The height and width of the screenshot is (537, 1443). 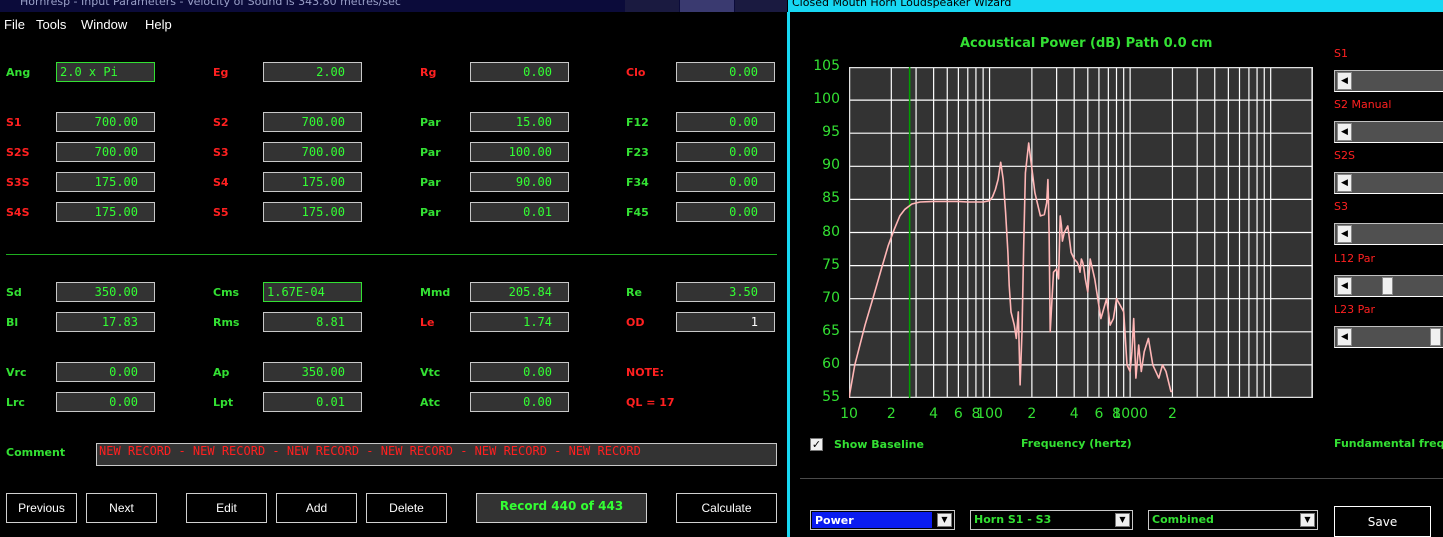 What do you see at coordinates (105, 72) in the screenshot?
I see `param-field: 2.0 x Pi` at bounding box center [105, 72].